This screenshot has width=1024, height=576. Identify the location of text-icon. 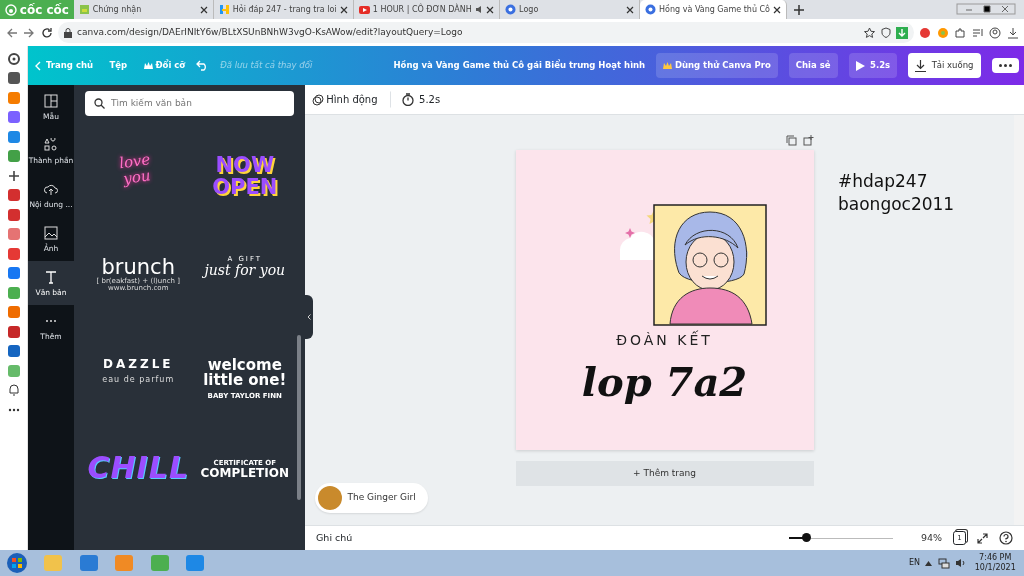
(51, 277).